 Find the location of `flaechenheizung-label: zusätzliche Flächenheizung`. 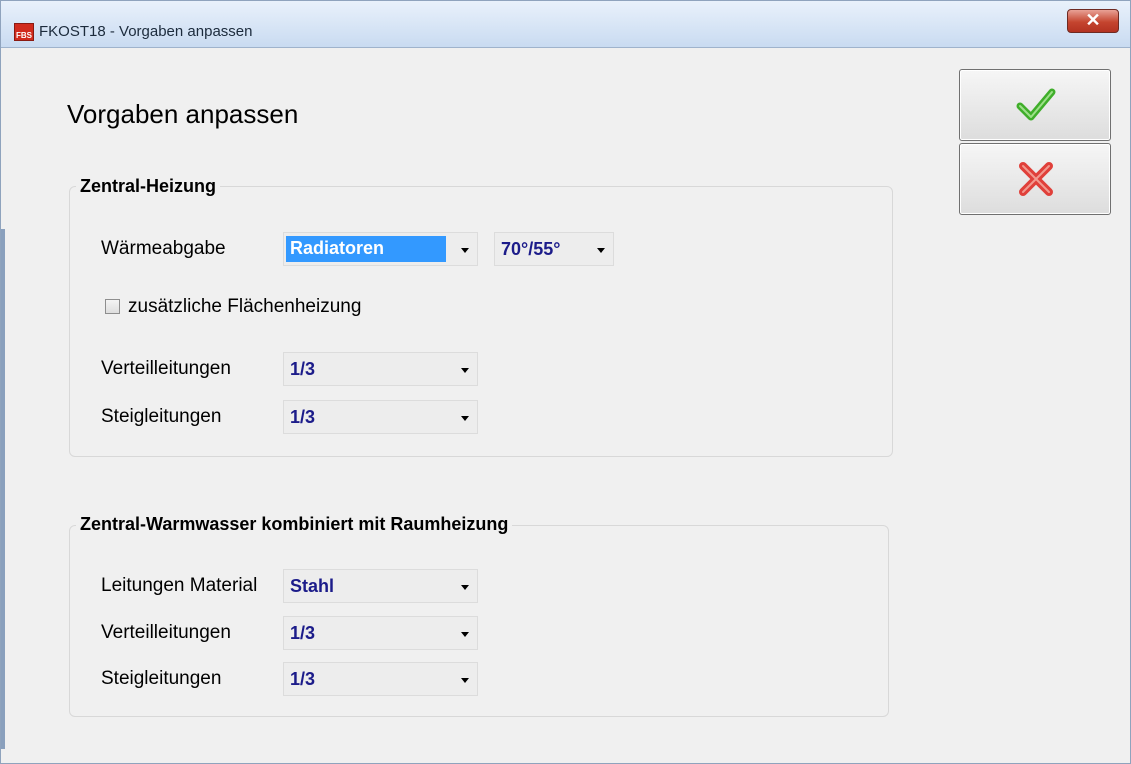

flaechenheizung-label: zusätzliche Flächenheizung is located at coordinates (244, 307).